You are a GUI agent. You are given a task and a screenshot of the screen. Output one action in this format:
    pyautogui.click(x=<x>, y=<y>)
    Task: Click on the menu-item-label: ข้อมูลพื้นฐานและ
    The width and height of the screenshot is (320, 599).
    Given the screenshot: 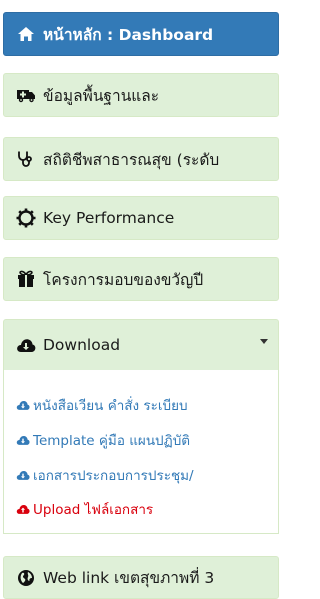 What is the action you would take?
    pyautogui.click(x=101, y=95)
    